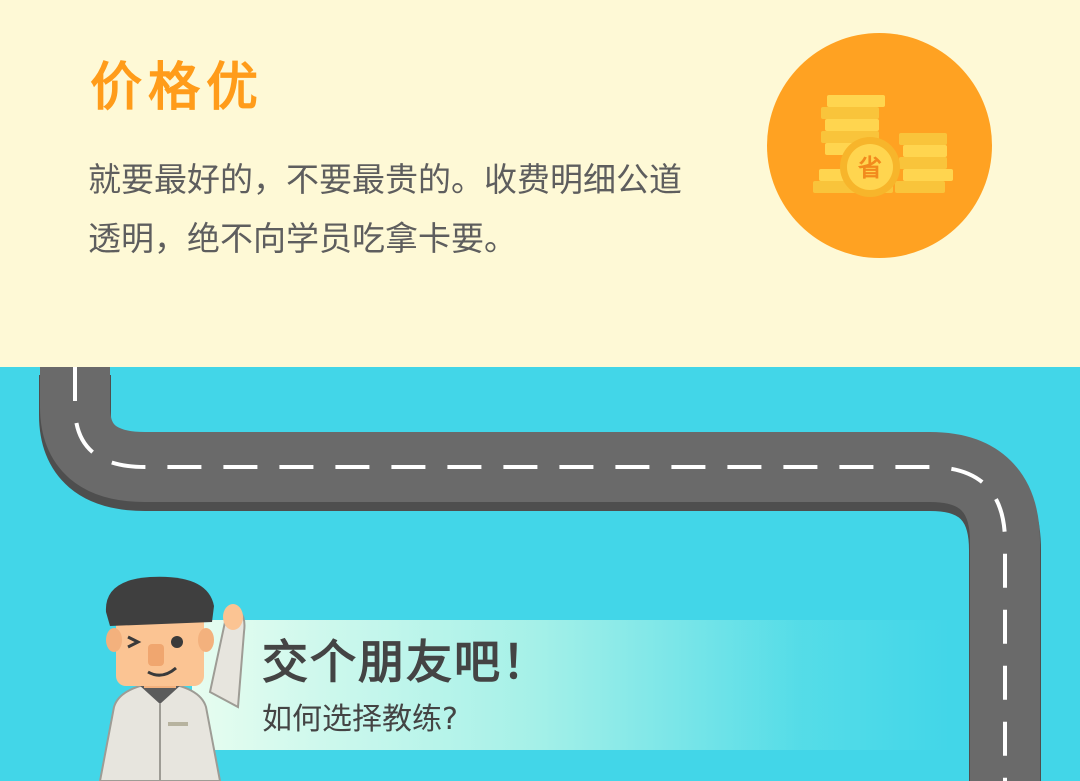 The width and height of the screenshot is (1080, 781). What do you see at coordinates (177, 88) in the screenshot?
I see `feature-title: 价格优` at bounding box center [177, 88].